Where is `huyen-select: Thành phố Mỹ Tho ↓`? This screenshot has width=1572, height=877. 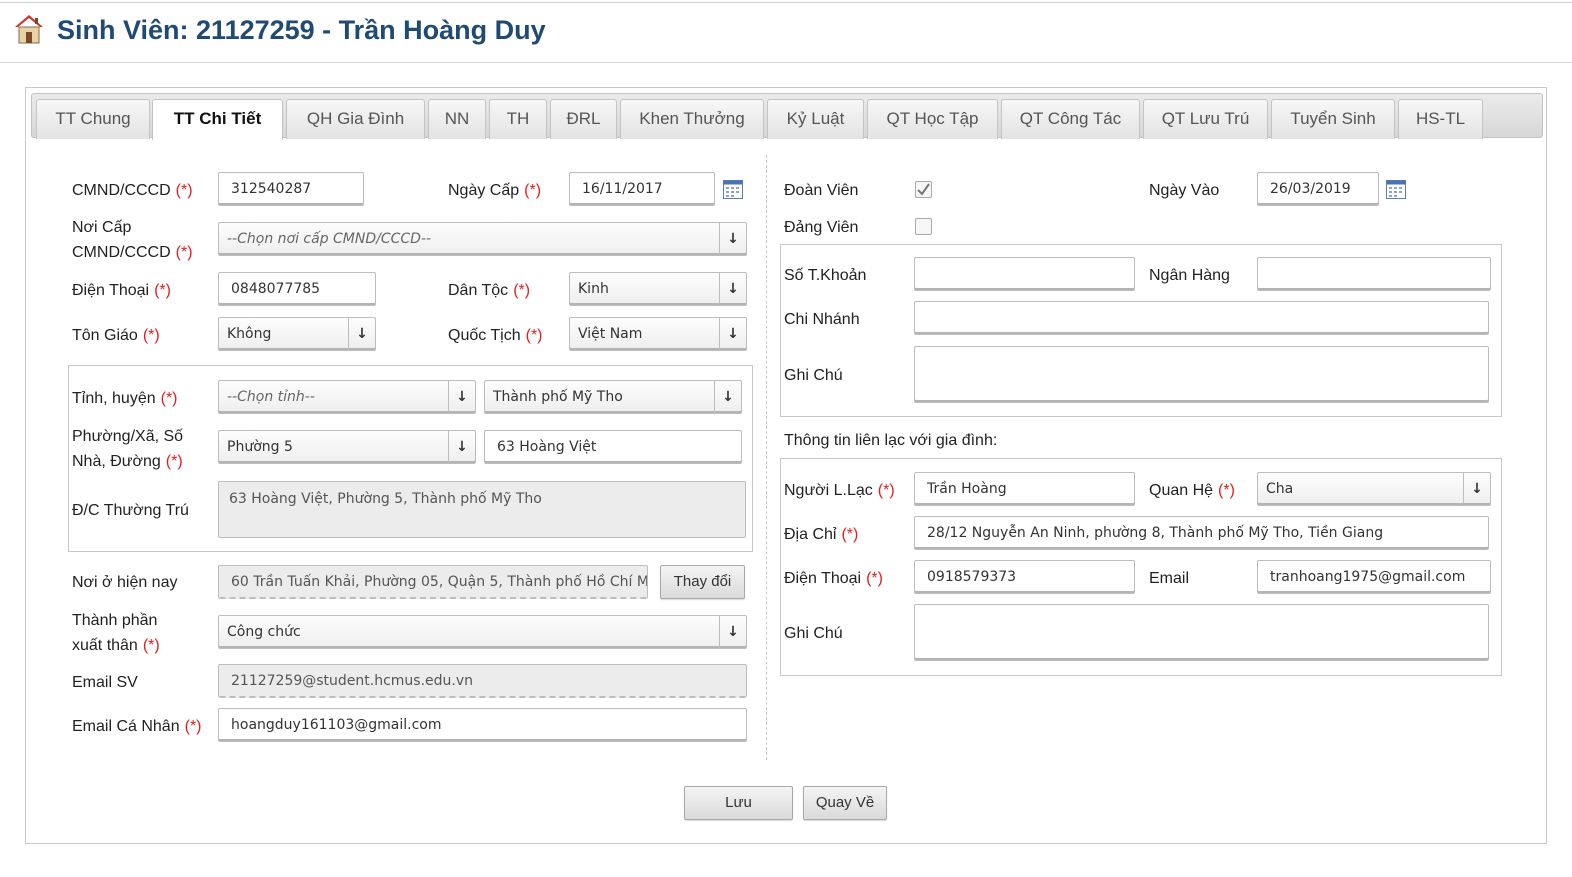 huyen-select: Thành phố Mỹ Tho ↓ is located at coordinates (613, 397).